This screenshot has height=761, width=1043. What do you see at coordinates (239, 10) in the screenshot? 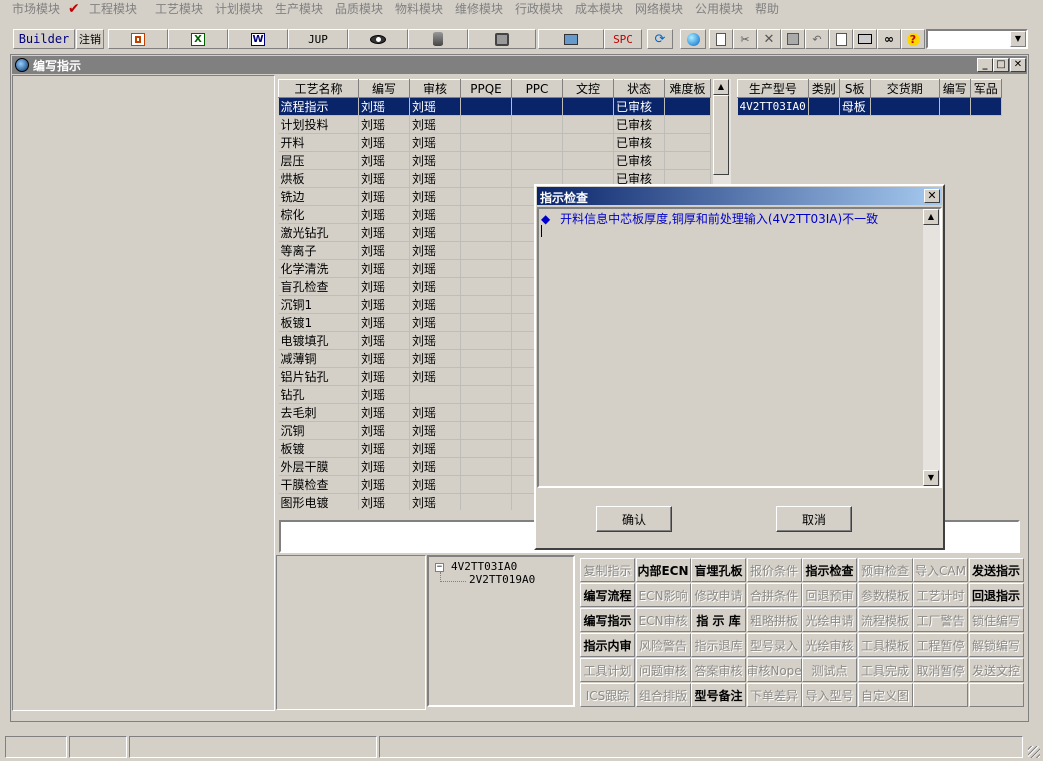
I see `menu-item-3: 计划模块` at bounding box center [239, 10].